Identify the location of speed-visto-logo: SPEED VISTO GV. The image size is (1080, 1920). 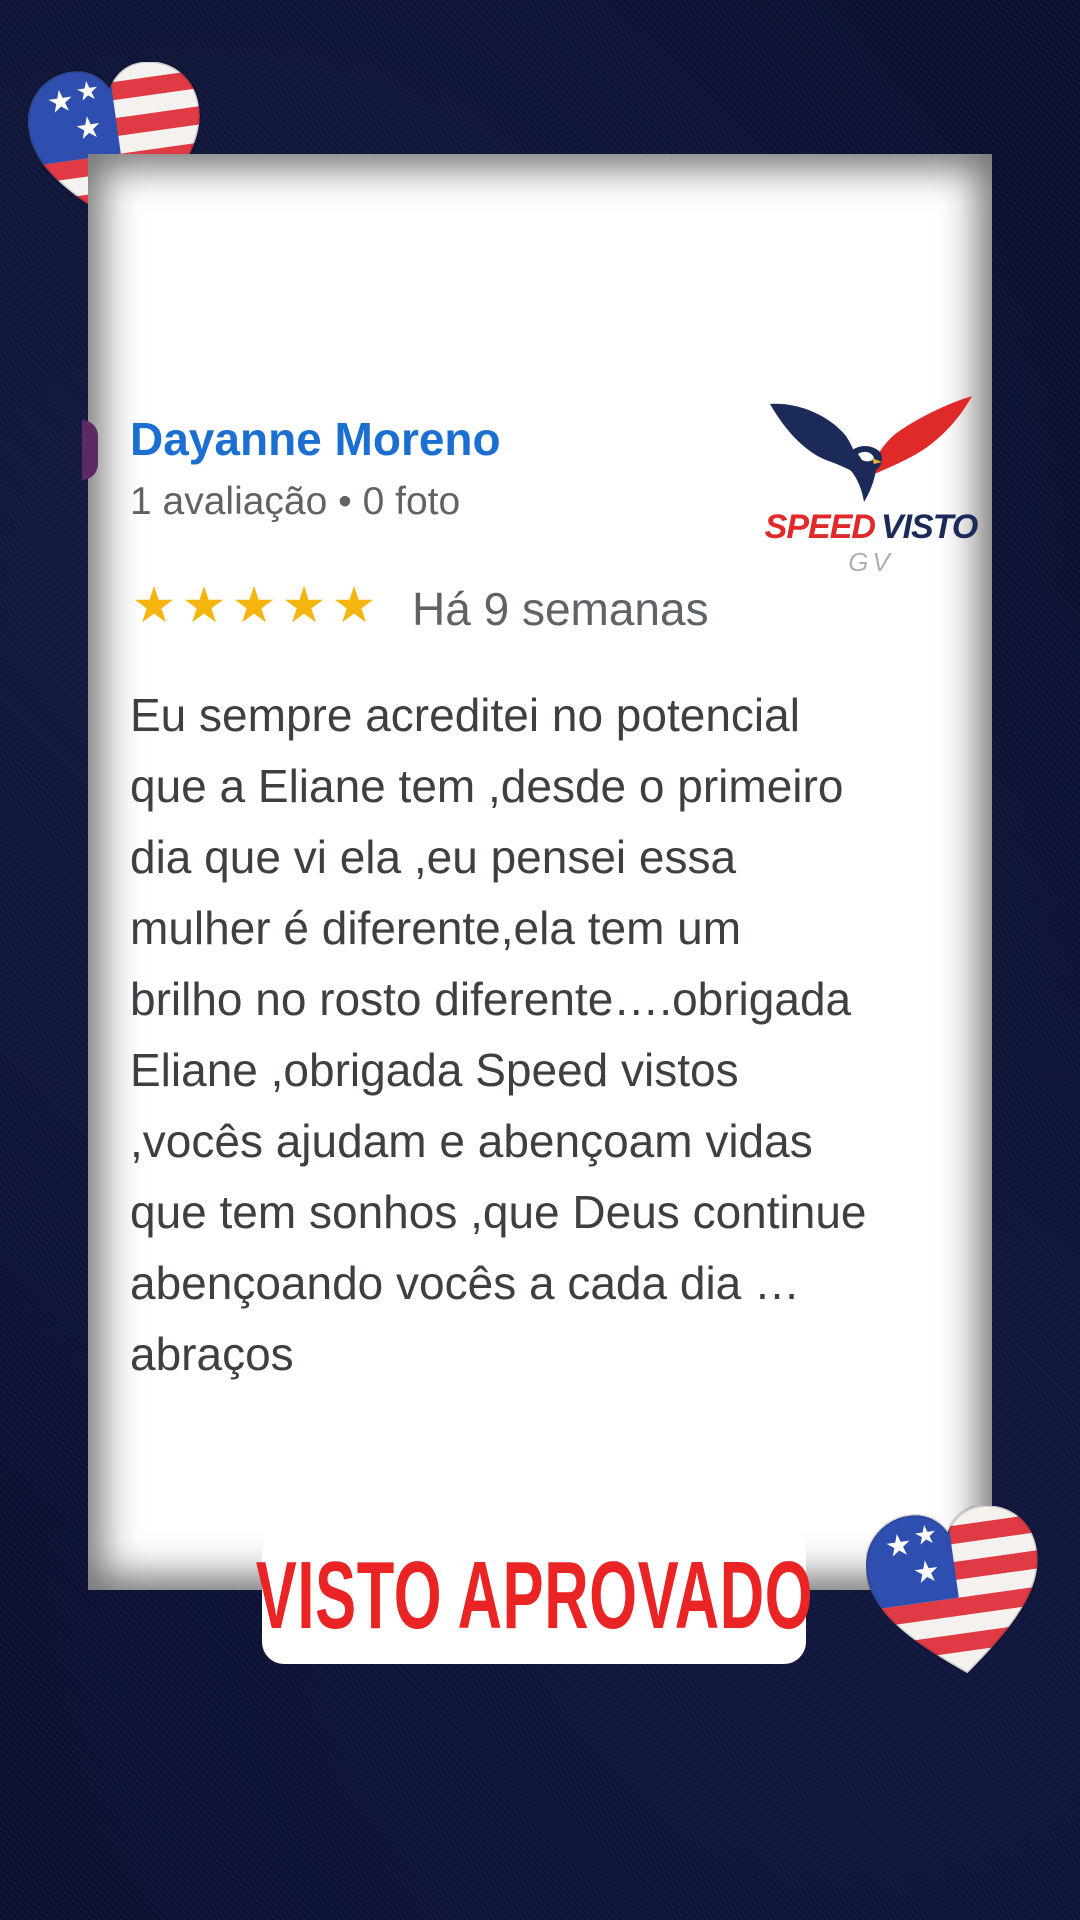
(871, 487).